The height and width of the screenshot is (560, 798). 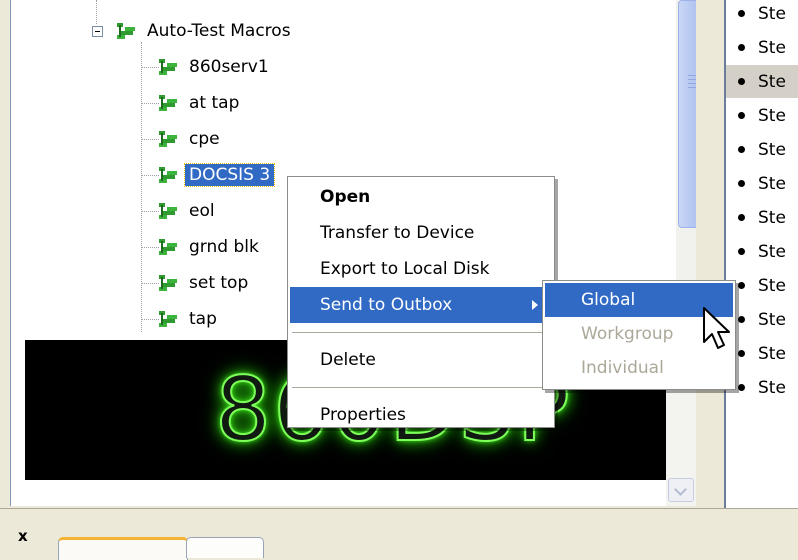 I want to click on submenu-item-individual: Individual, so click(x=622, y=368).